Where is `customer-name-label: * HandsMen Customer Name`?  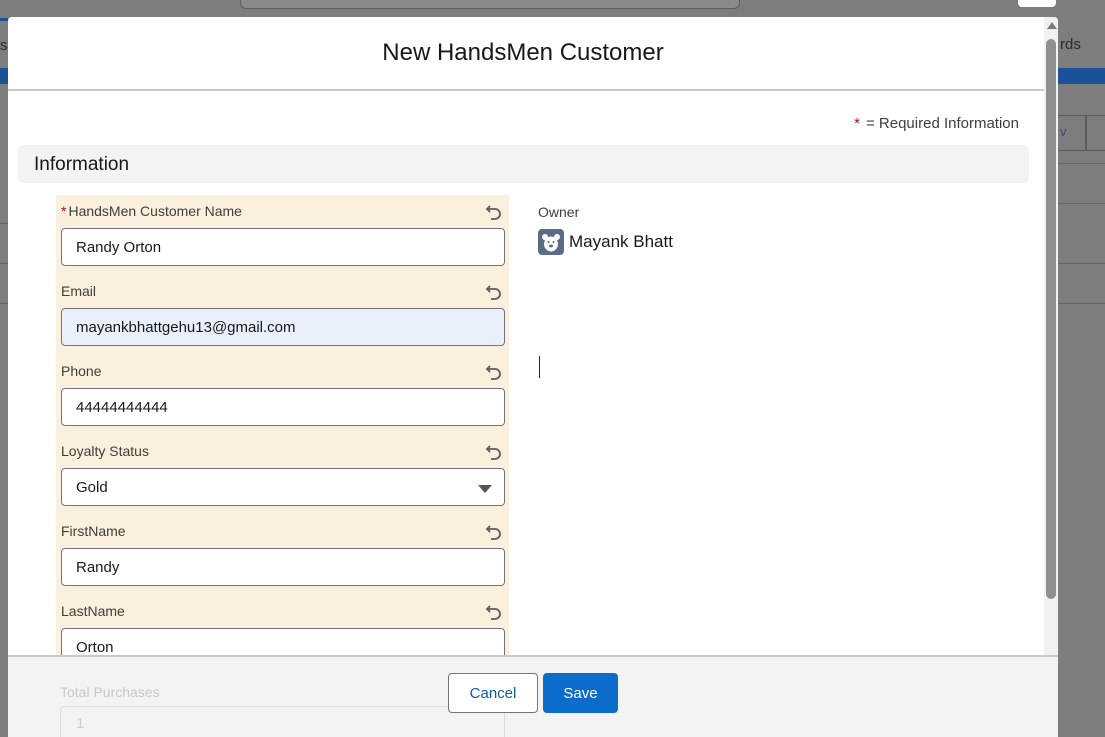
customer-name-label: * HandsMen Customer Name is located at coordinates (283, 212).